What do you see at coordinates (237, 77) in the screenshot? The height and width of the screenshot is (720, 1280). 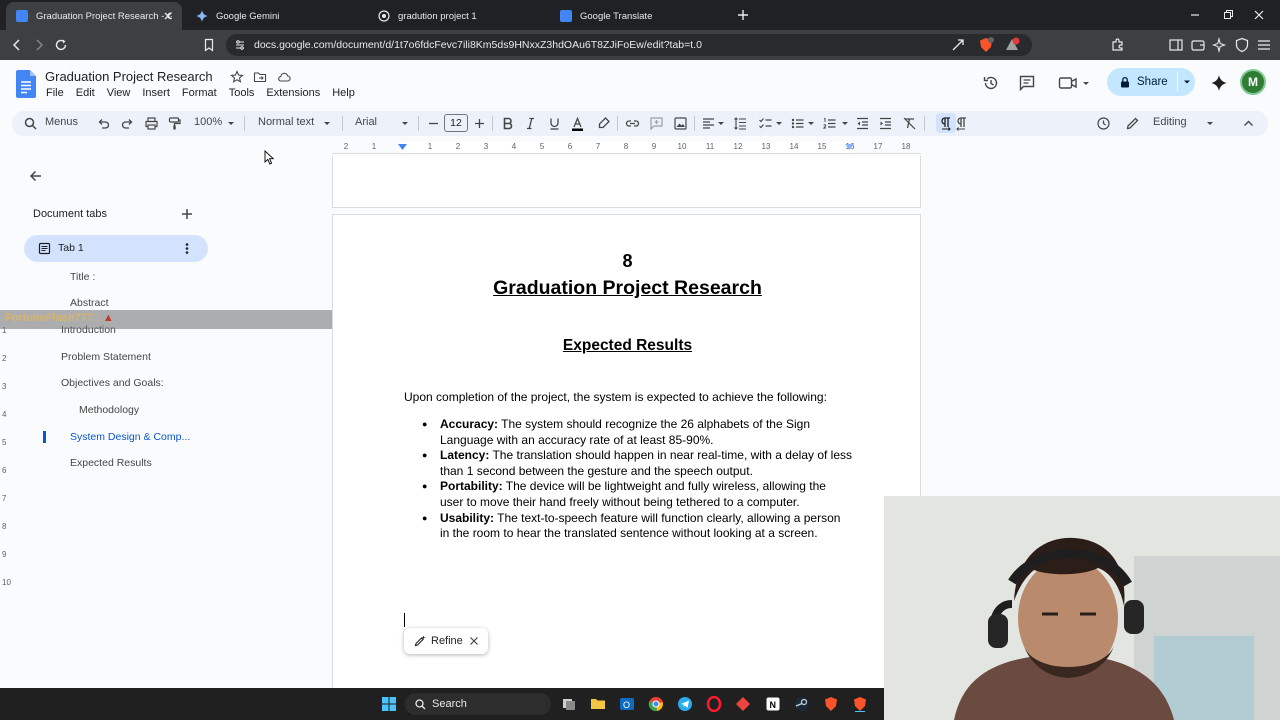 I see `star-icon` at bounding box center [237, 77].